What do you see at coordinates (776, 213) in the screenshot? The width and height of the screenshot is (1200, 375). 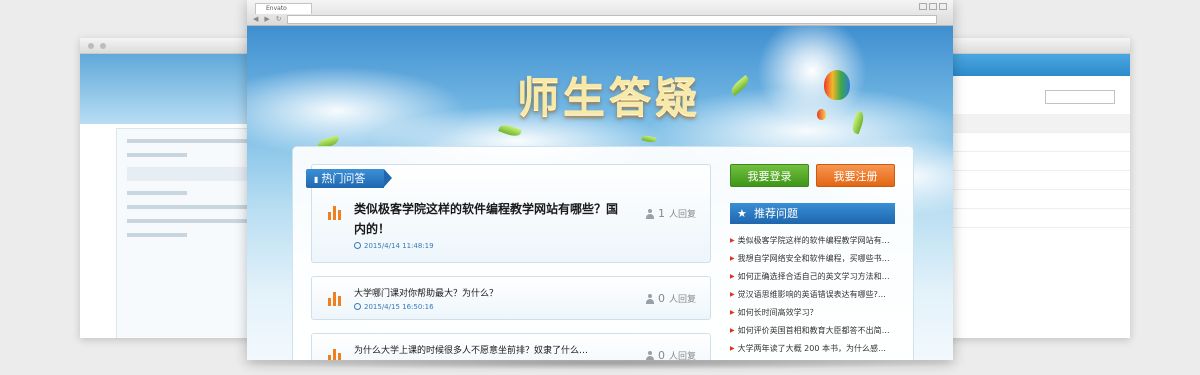 I see `recommend-label: 推荐问题` at bounding box center [776, 213].